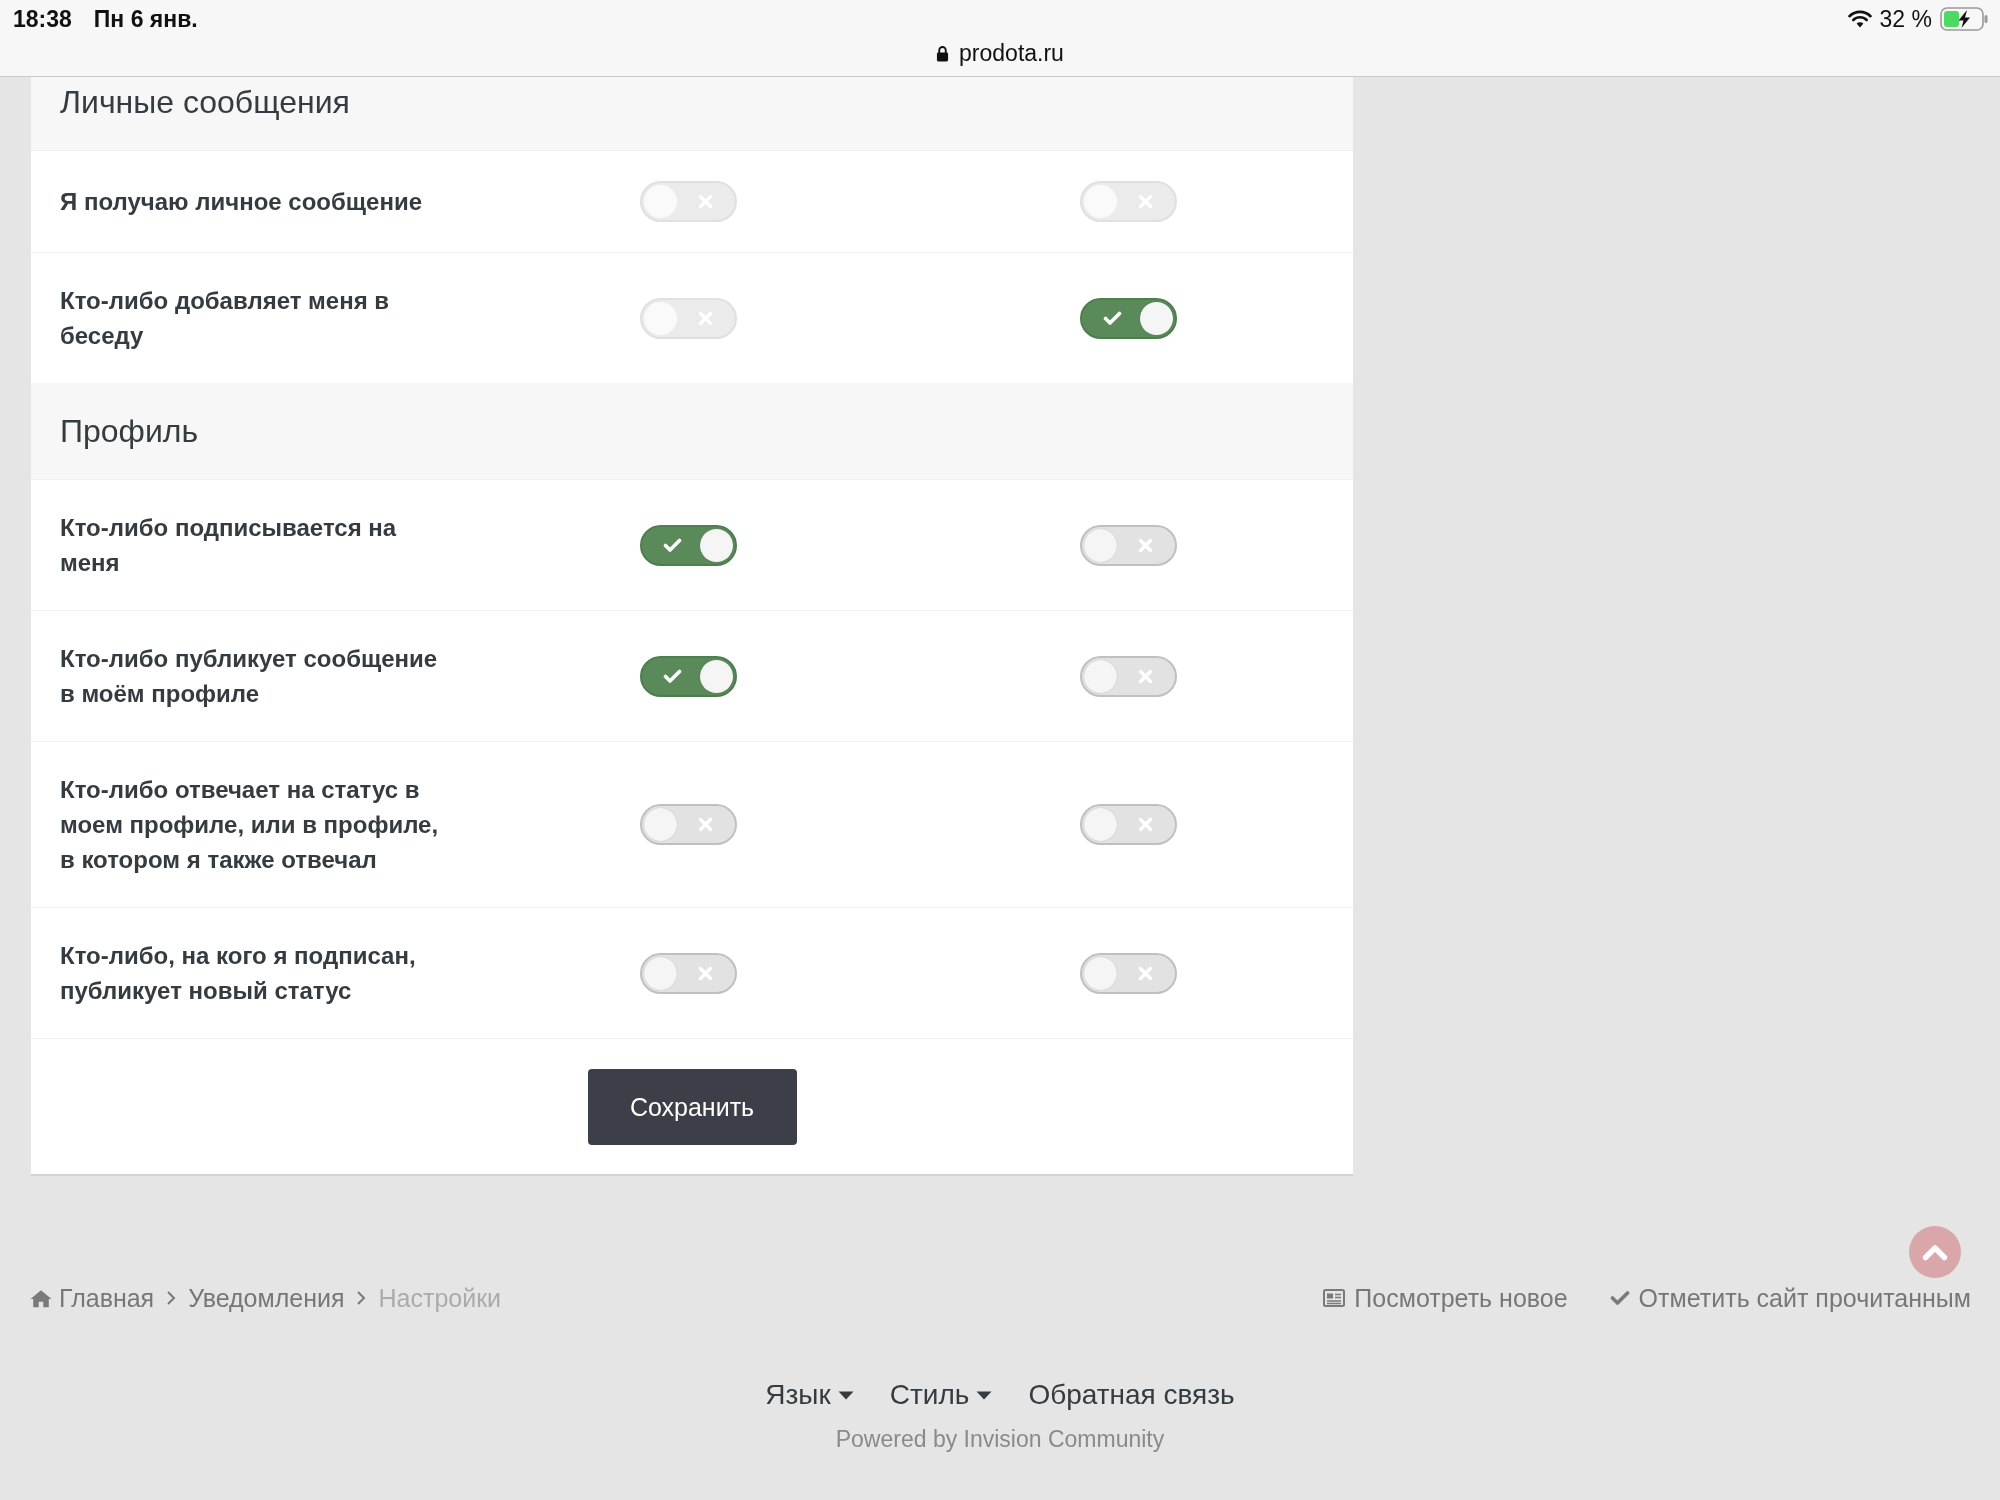 This screenshot has height=1500, width=2000. What do you see at coordinates (1445, 1298) in the screenshot?
I see `activity-link: Посмотреть новое` at bounding box center [1445, 1298].